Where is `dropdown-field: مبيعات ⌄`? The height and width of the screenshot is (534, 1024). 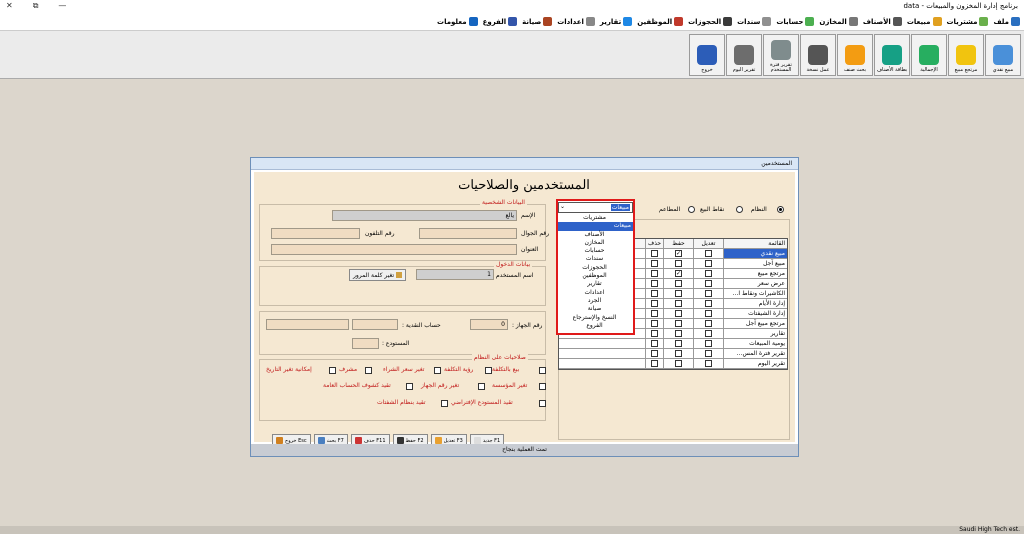
dropdown-field: مبيعات ⌄ is located at coordinates (595, 207).